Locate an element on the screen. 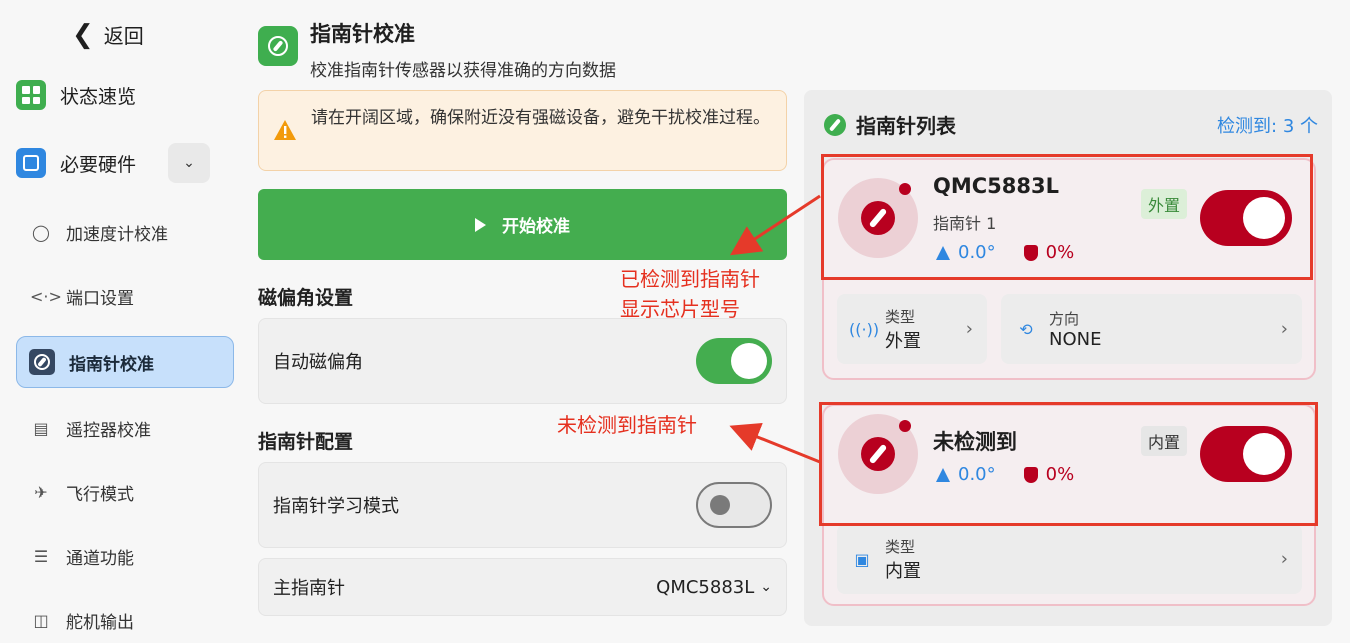 Image resolution: width=1350 pixels, height=643 pixels. compass-config-section-title: 指南针配置 is located at coordinates (306, 442).